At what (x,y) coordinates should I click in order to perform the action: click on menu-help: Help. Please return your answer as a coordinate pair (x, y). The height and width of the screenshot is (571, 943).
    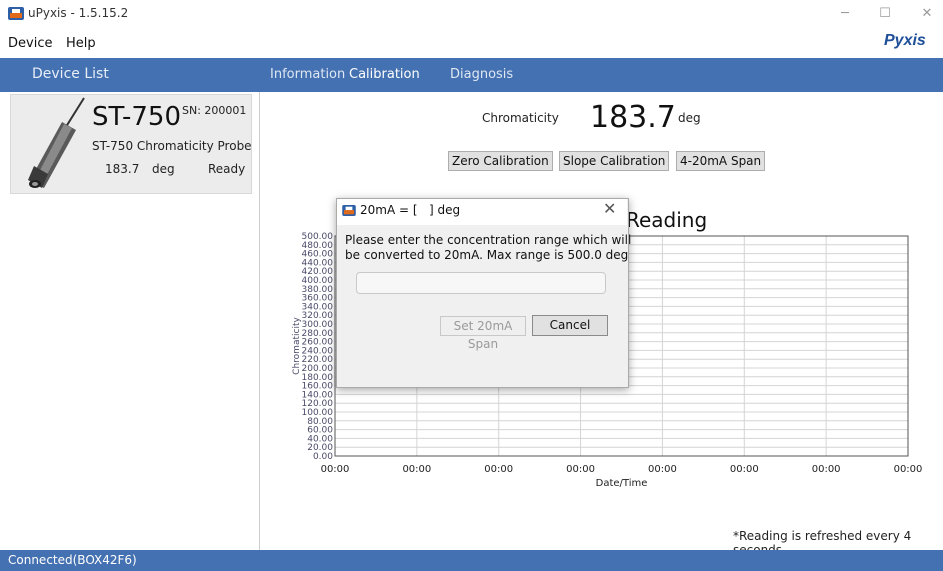
    Looking at the image, I should click on (81, 43).